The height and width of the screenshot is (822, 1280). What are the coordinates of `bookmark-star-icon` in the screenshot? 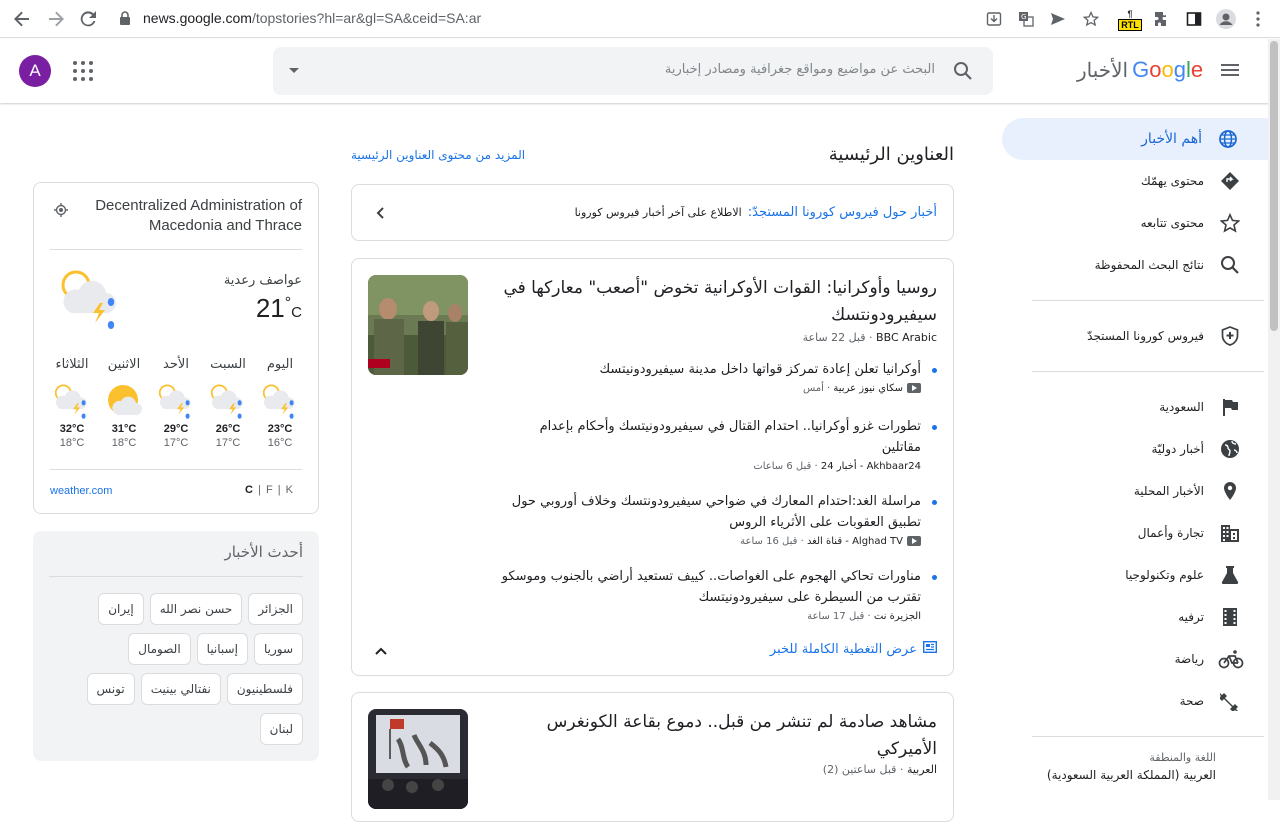 It's located at (1091, 19).